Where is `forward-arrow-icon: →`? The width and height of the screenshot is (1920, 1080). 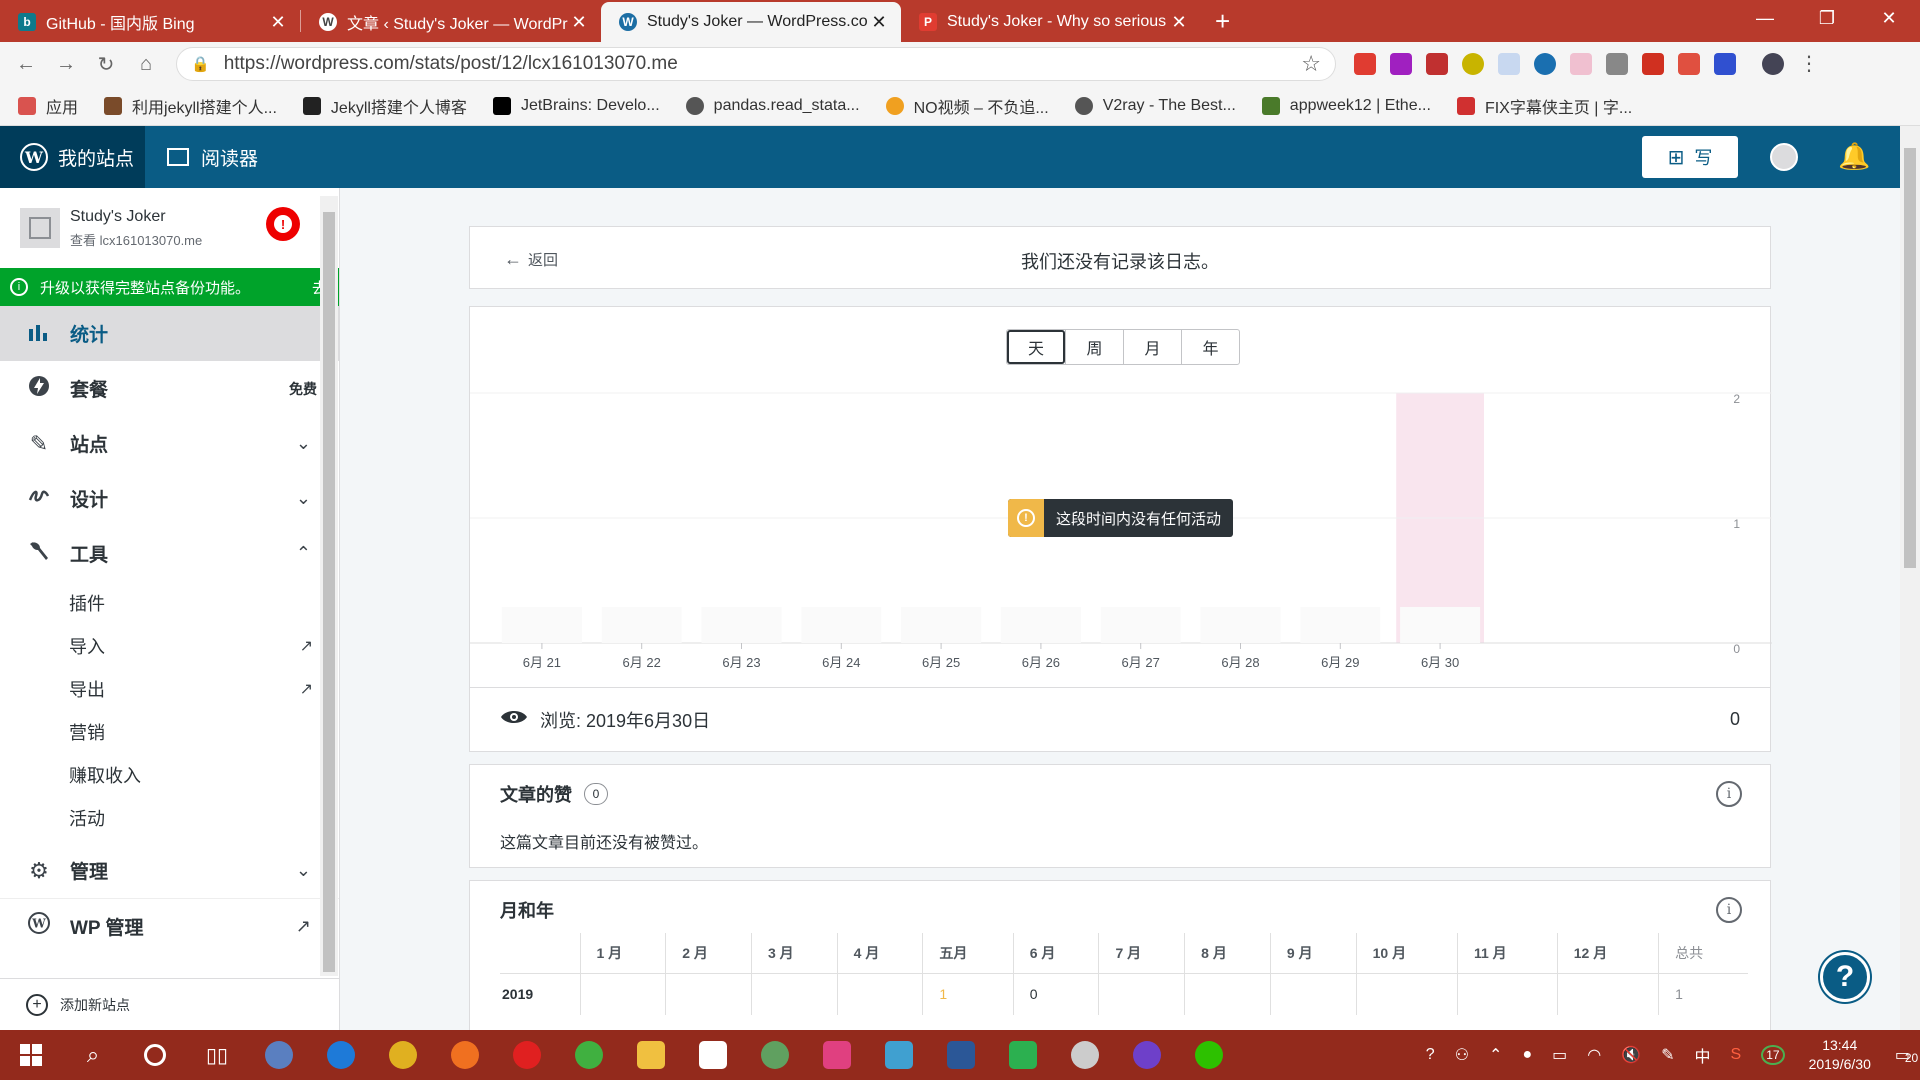
forward-arrow-icon: → is located at coordinates (66, 64).